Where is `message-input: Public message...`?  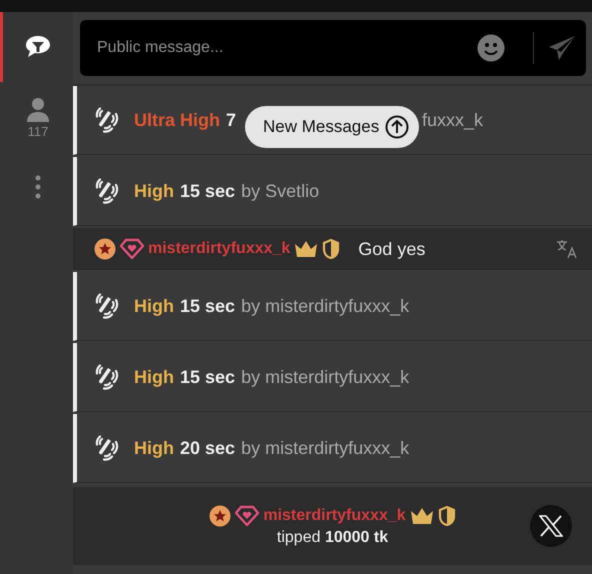
message-input: Public message... is located at coordinates (286, 48).